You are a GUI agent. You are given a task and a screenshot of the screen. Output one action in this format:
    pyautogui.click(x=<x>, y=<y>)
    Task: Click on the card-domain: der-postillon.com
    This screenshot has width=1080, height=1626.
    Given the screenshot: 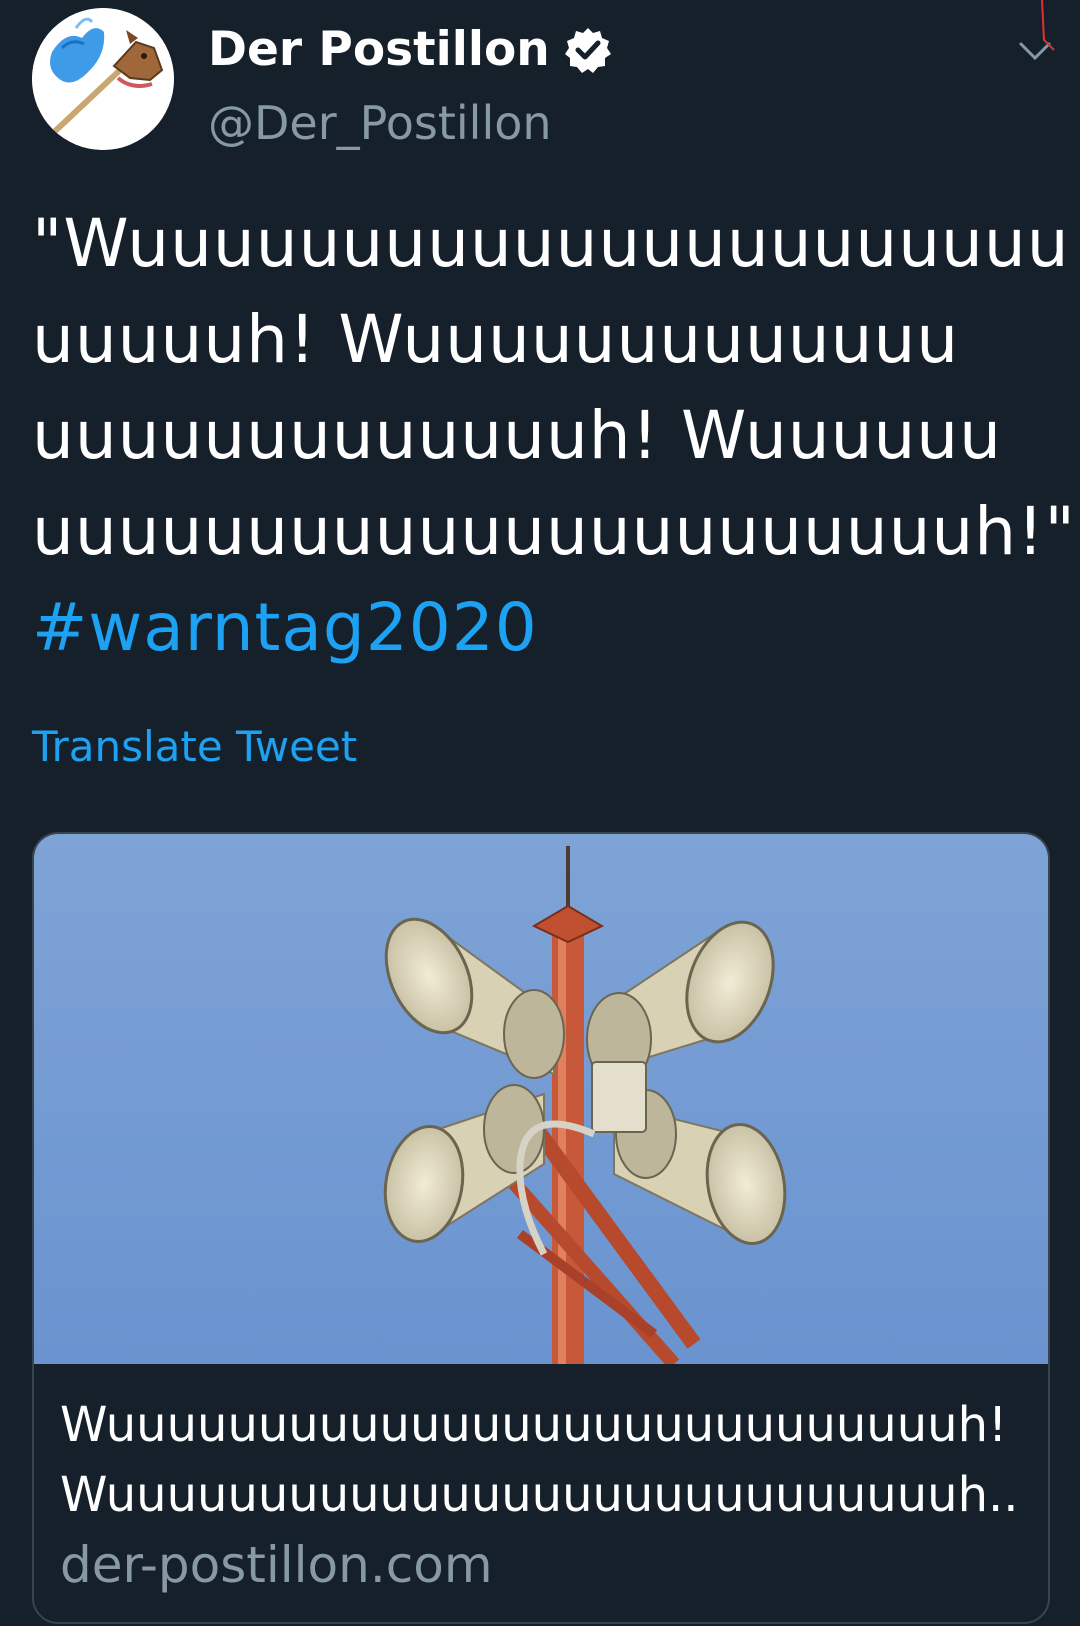 What is the action you would take?
    pyautogui.click(x=276, y=1565)
    